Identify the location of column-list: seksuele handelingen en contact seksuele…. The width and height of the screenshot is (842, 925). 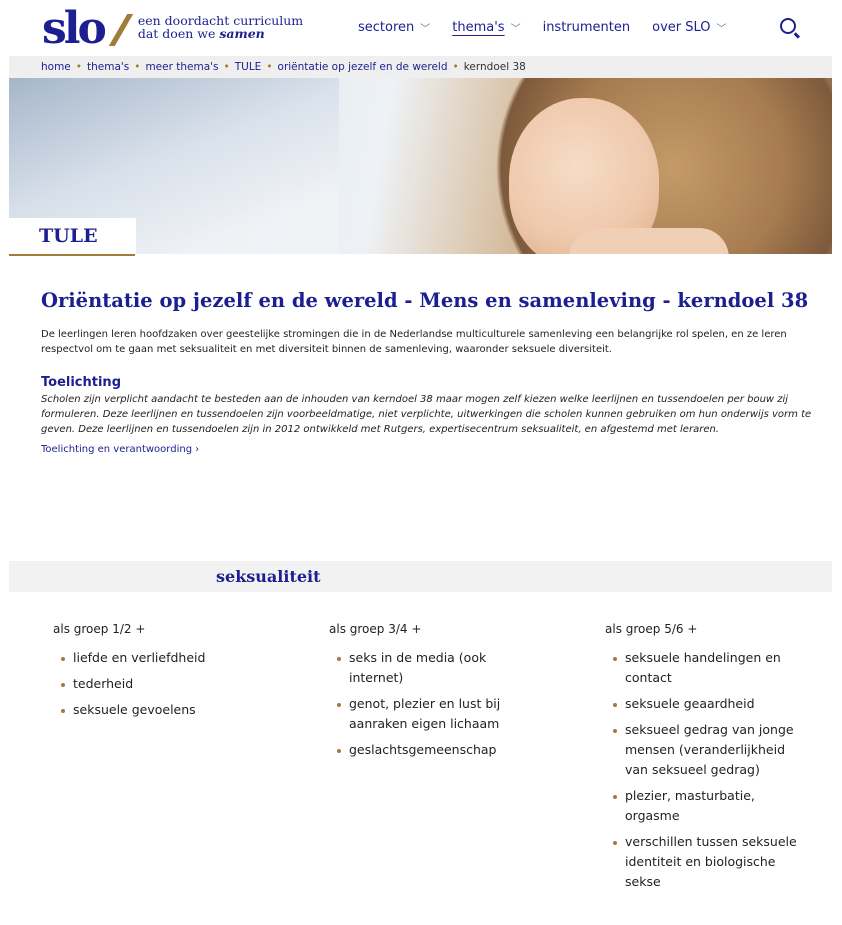
(707, 770).